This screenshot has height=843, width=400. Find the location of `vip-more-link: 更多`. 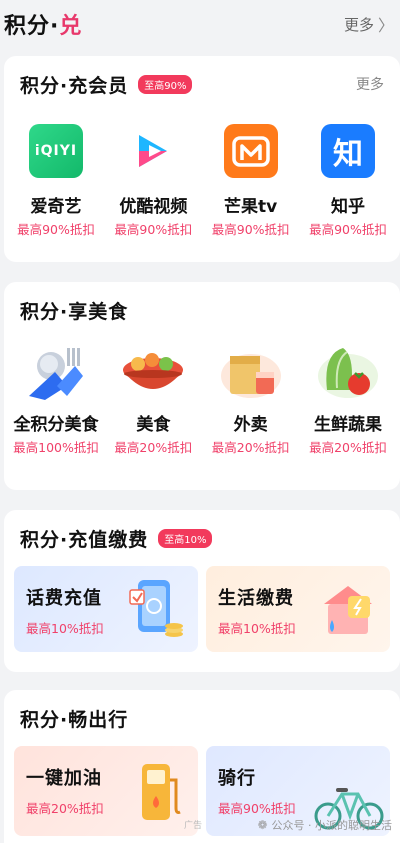

vip-more-link: 更多 is located at coordinates (370, 84).